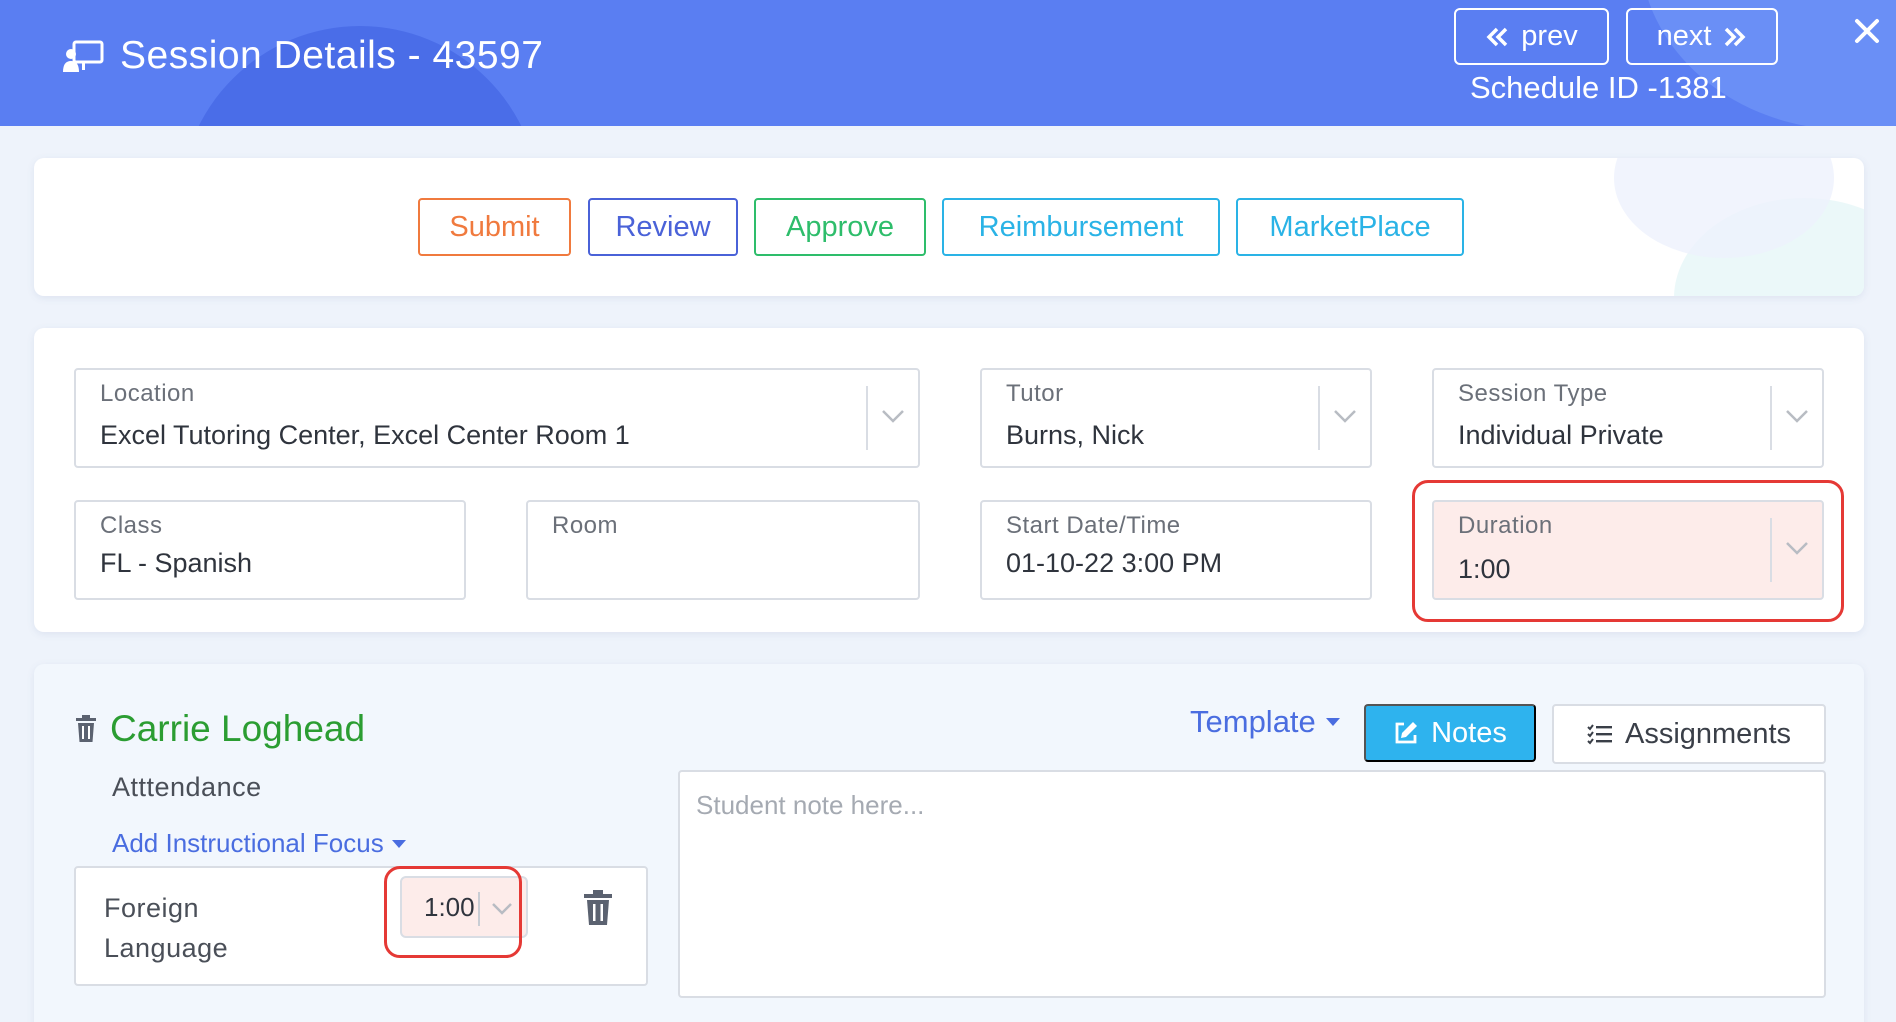 This screenshot has width=1896, height=1022. I want to click on close-icon, so click(1867, 31).